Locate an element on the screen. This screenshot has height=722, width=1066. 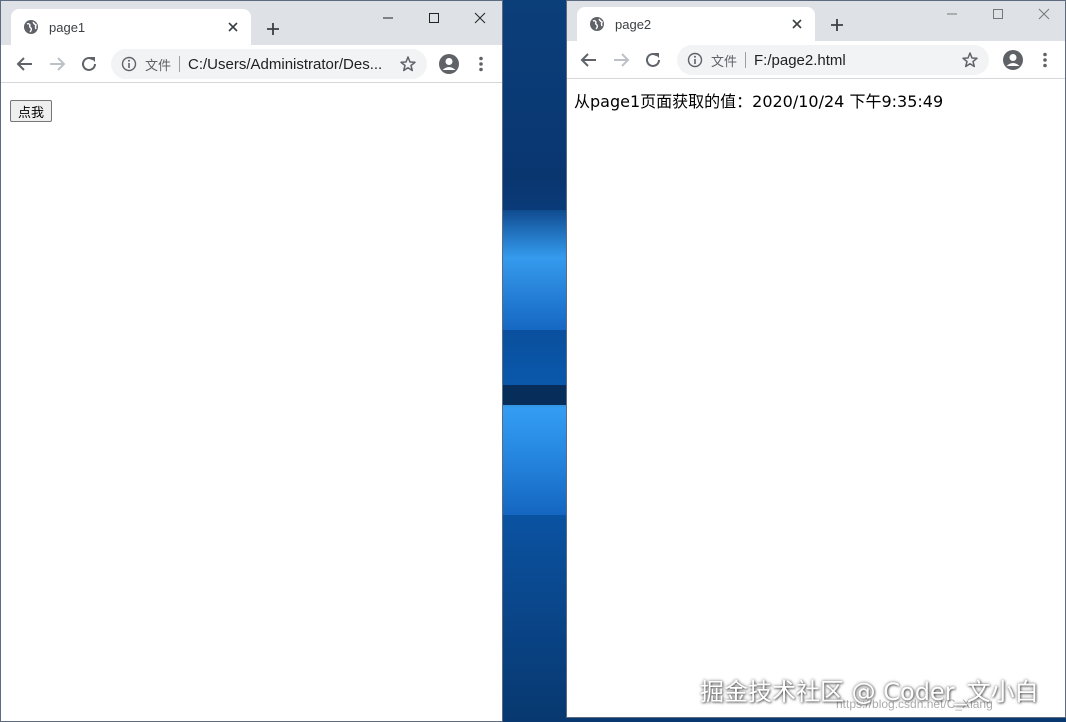
tab-page1: page1 is located at coordinates (131, 27).